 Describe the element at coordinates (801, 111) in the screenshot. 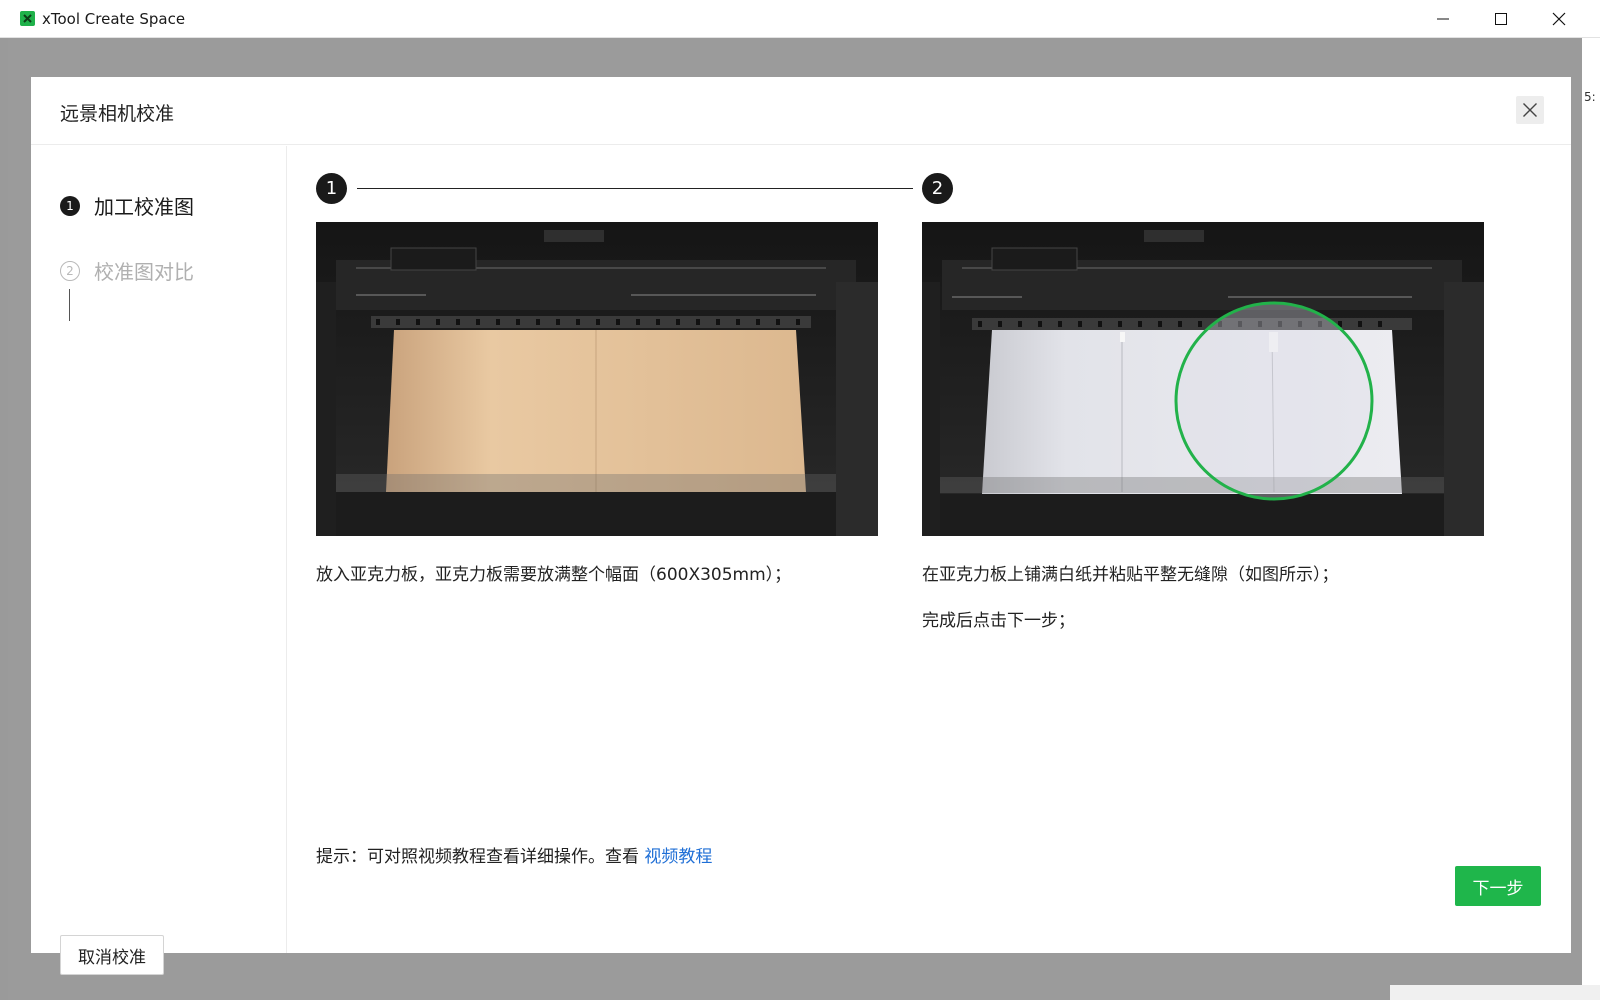

I see `dialog-header: 远景相机校准` at that location.